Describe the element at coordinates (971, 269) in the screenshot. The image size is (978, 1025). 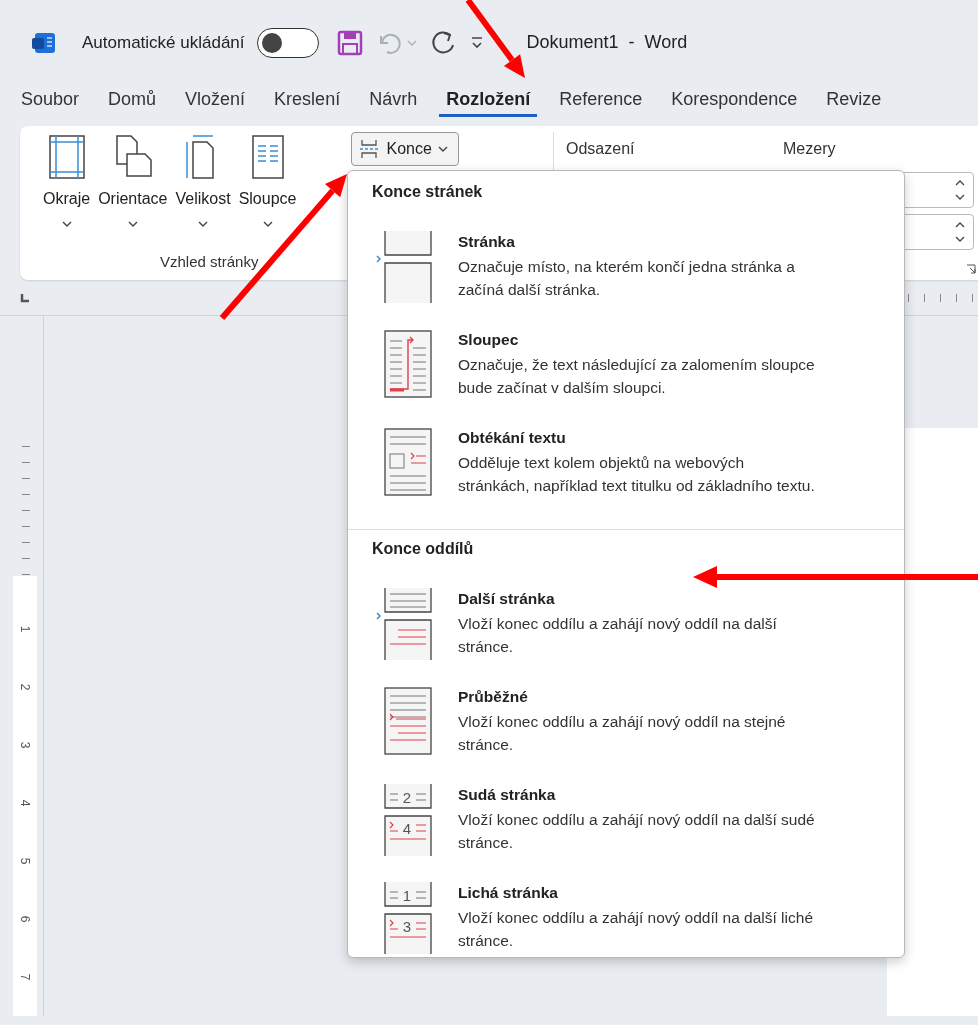
I see `dialog-launcher-icon` at that location.